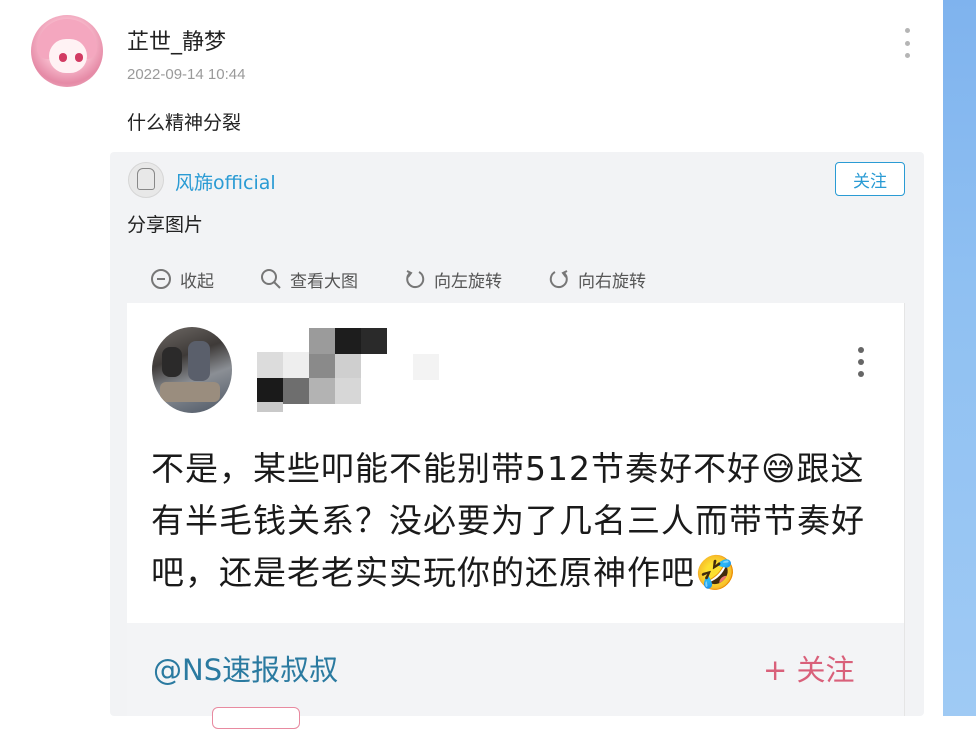 Image resolution: width=976 pixels, height=729 pixels. I want to click on image-handle: @NS速报叔叔, so click(246, 670).